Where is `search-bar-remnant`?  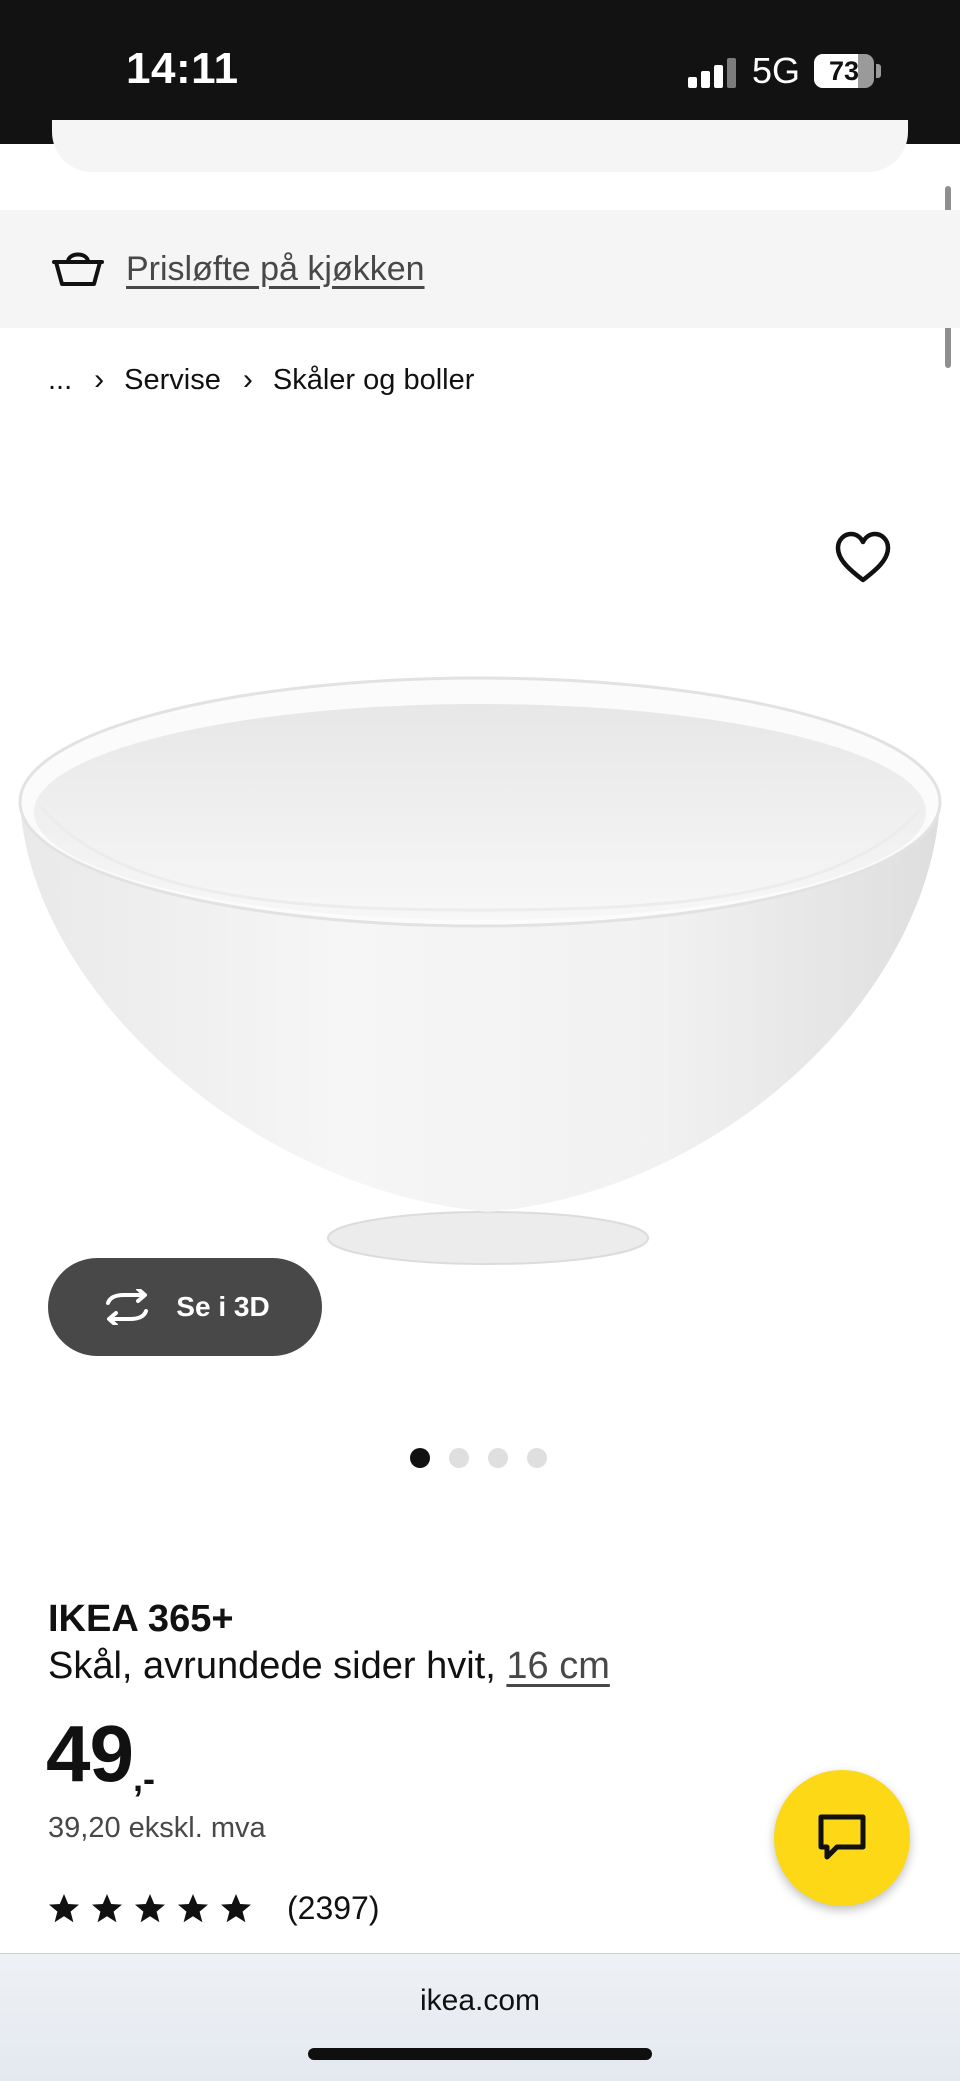
search-bar-remnant is located at coordinates (480, 146).